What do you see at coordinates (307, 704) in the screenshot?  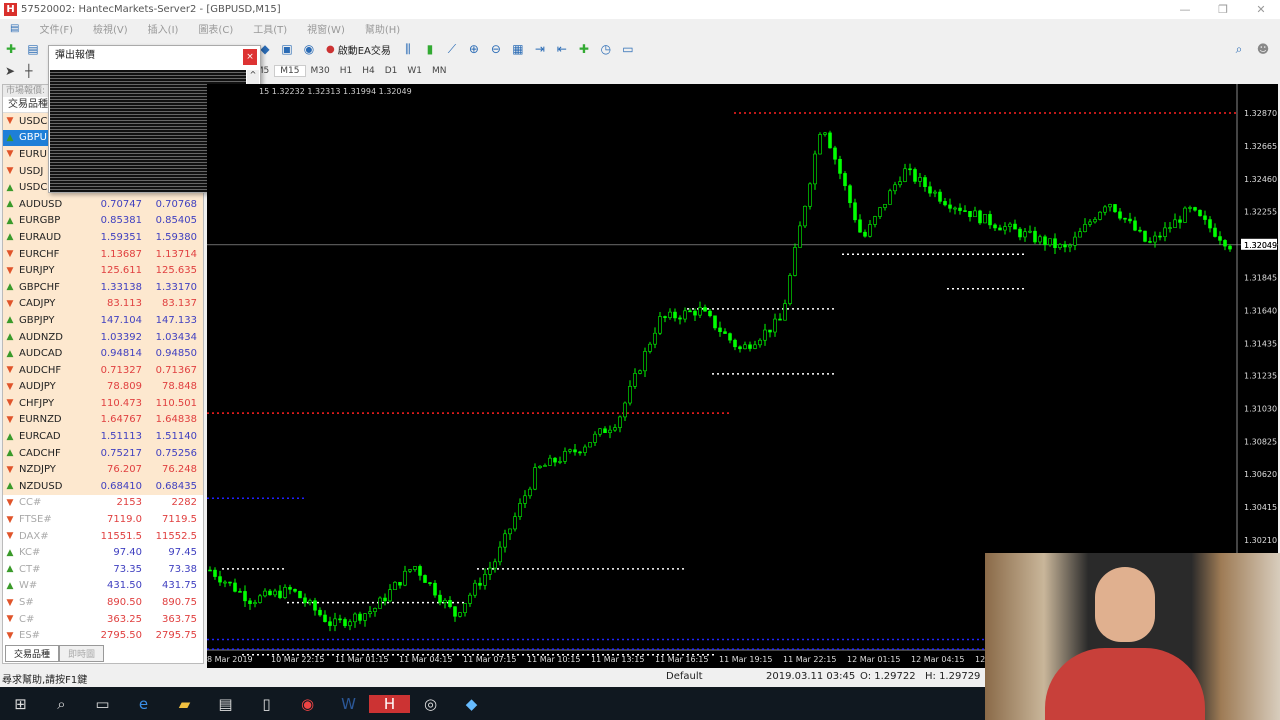 I see `chrome-icon: ◉` at bounding box center [307, 704].